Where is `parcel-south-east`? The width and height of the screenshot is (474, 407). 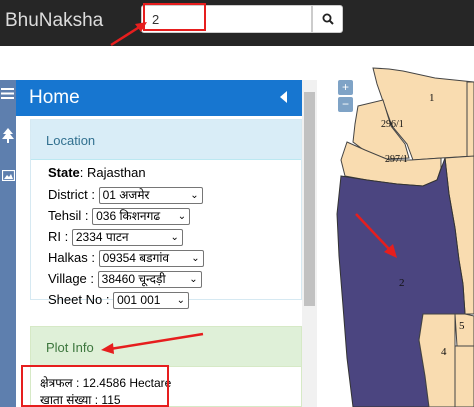
parcel-south-east is located at coordinates (464, 376).